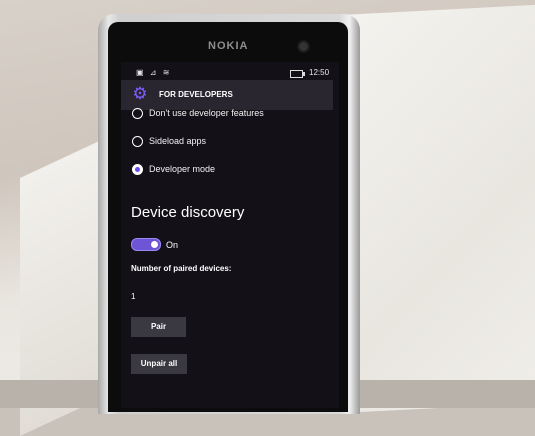  What do you see at coordinates (182, 169) in the screenshot?
I see `option-label: Developer mode` at bounding box center [182, 169].